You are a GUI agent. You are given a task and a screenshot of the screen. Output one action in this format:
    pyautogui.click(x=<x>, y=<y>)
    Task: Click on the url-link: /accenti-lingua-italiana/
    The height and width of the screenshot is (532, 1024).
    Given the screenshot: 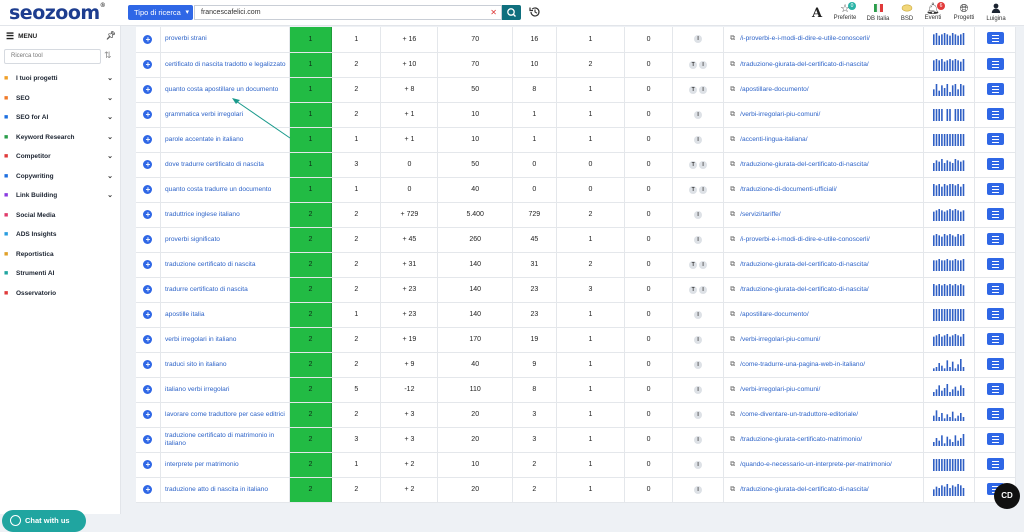 What is the action you would take?
    pyautogui.click(x=773, y=139)
    